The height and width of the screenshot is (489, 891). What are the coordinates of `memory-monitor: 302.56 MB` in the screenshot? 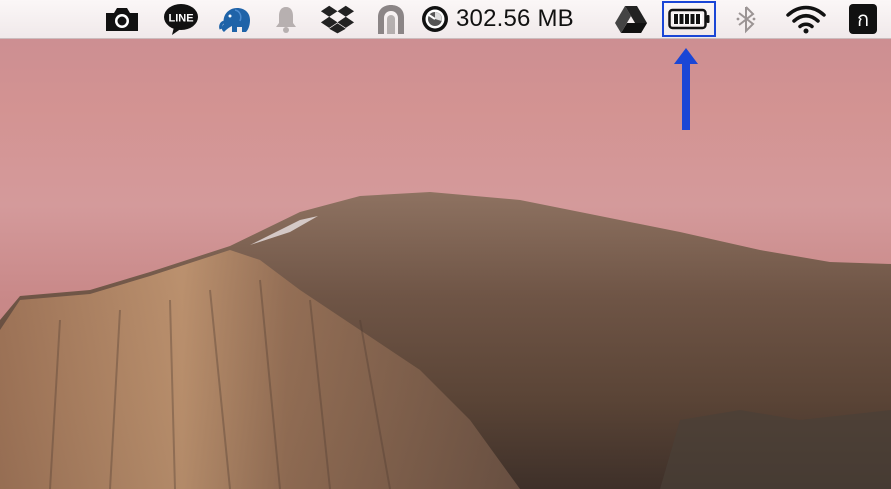 It's located at (510, 19).